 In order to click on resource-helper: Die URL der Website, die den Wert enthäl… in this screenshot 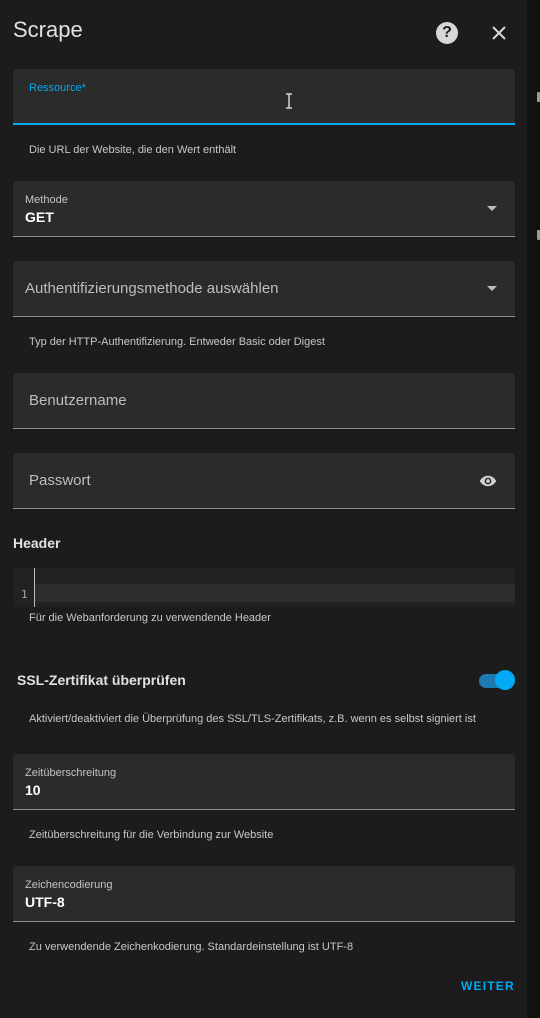, I will do `click(133, 150)`.